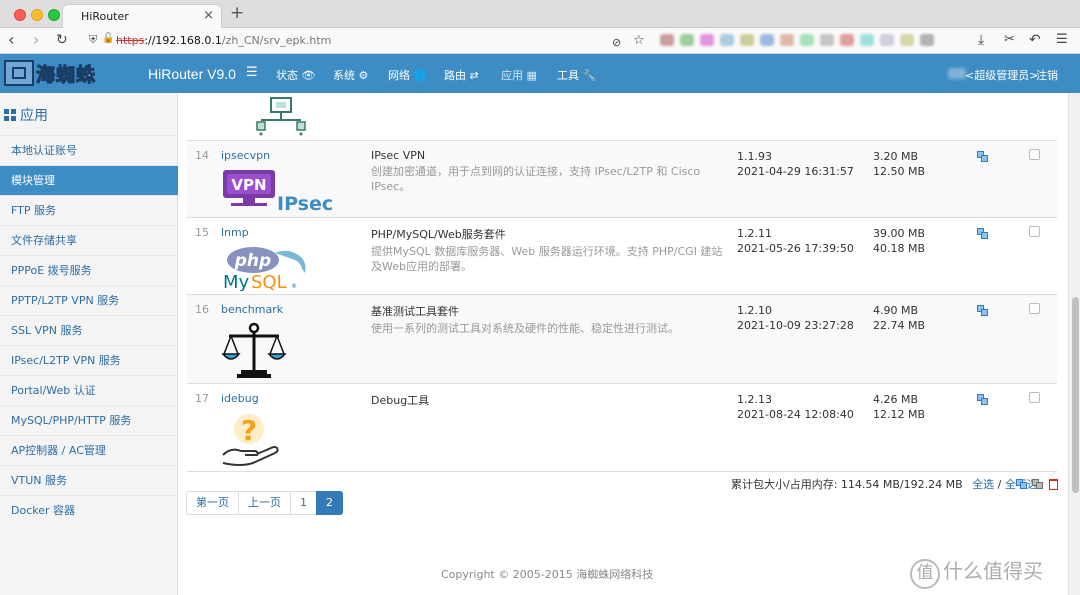 The height and width of the screenshot is (595, 1080). I want to click on maximize-window-button, so click(54, 15).